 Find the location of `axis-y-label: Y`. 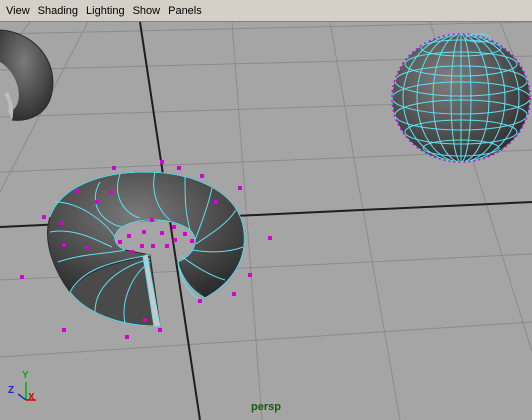

axis-y-label: Y is located at coordinates (25, 375).